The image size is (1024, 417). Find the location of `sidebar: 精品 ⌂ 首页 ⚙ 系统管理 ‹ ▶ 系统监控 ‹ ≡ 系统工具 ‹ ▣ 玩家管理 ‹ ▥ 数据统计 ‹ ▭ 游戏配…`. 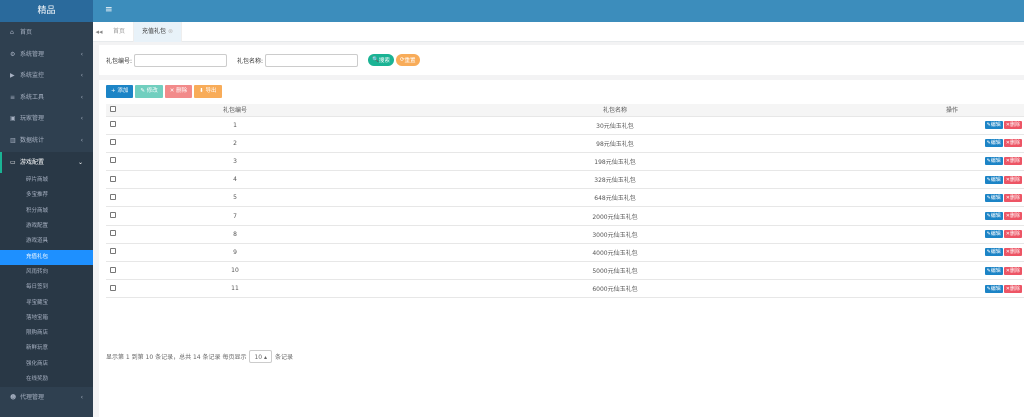

sidebar: 精品 ⌂ 首页 ⚙ 系统管理 ‹ ▶ 系统监控 ‹ ≡ 系统工具 ‹ ▣ 玩家管理 ‹ ▥ 数据统计 ‹ ▭ 游戏配… is located at coordinates (46, 208).